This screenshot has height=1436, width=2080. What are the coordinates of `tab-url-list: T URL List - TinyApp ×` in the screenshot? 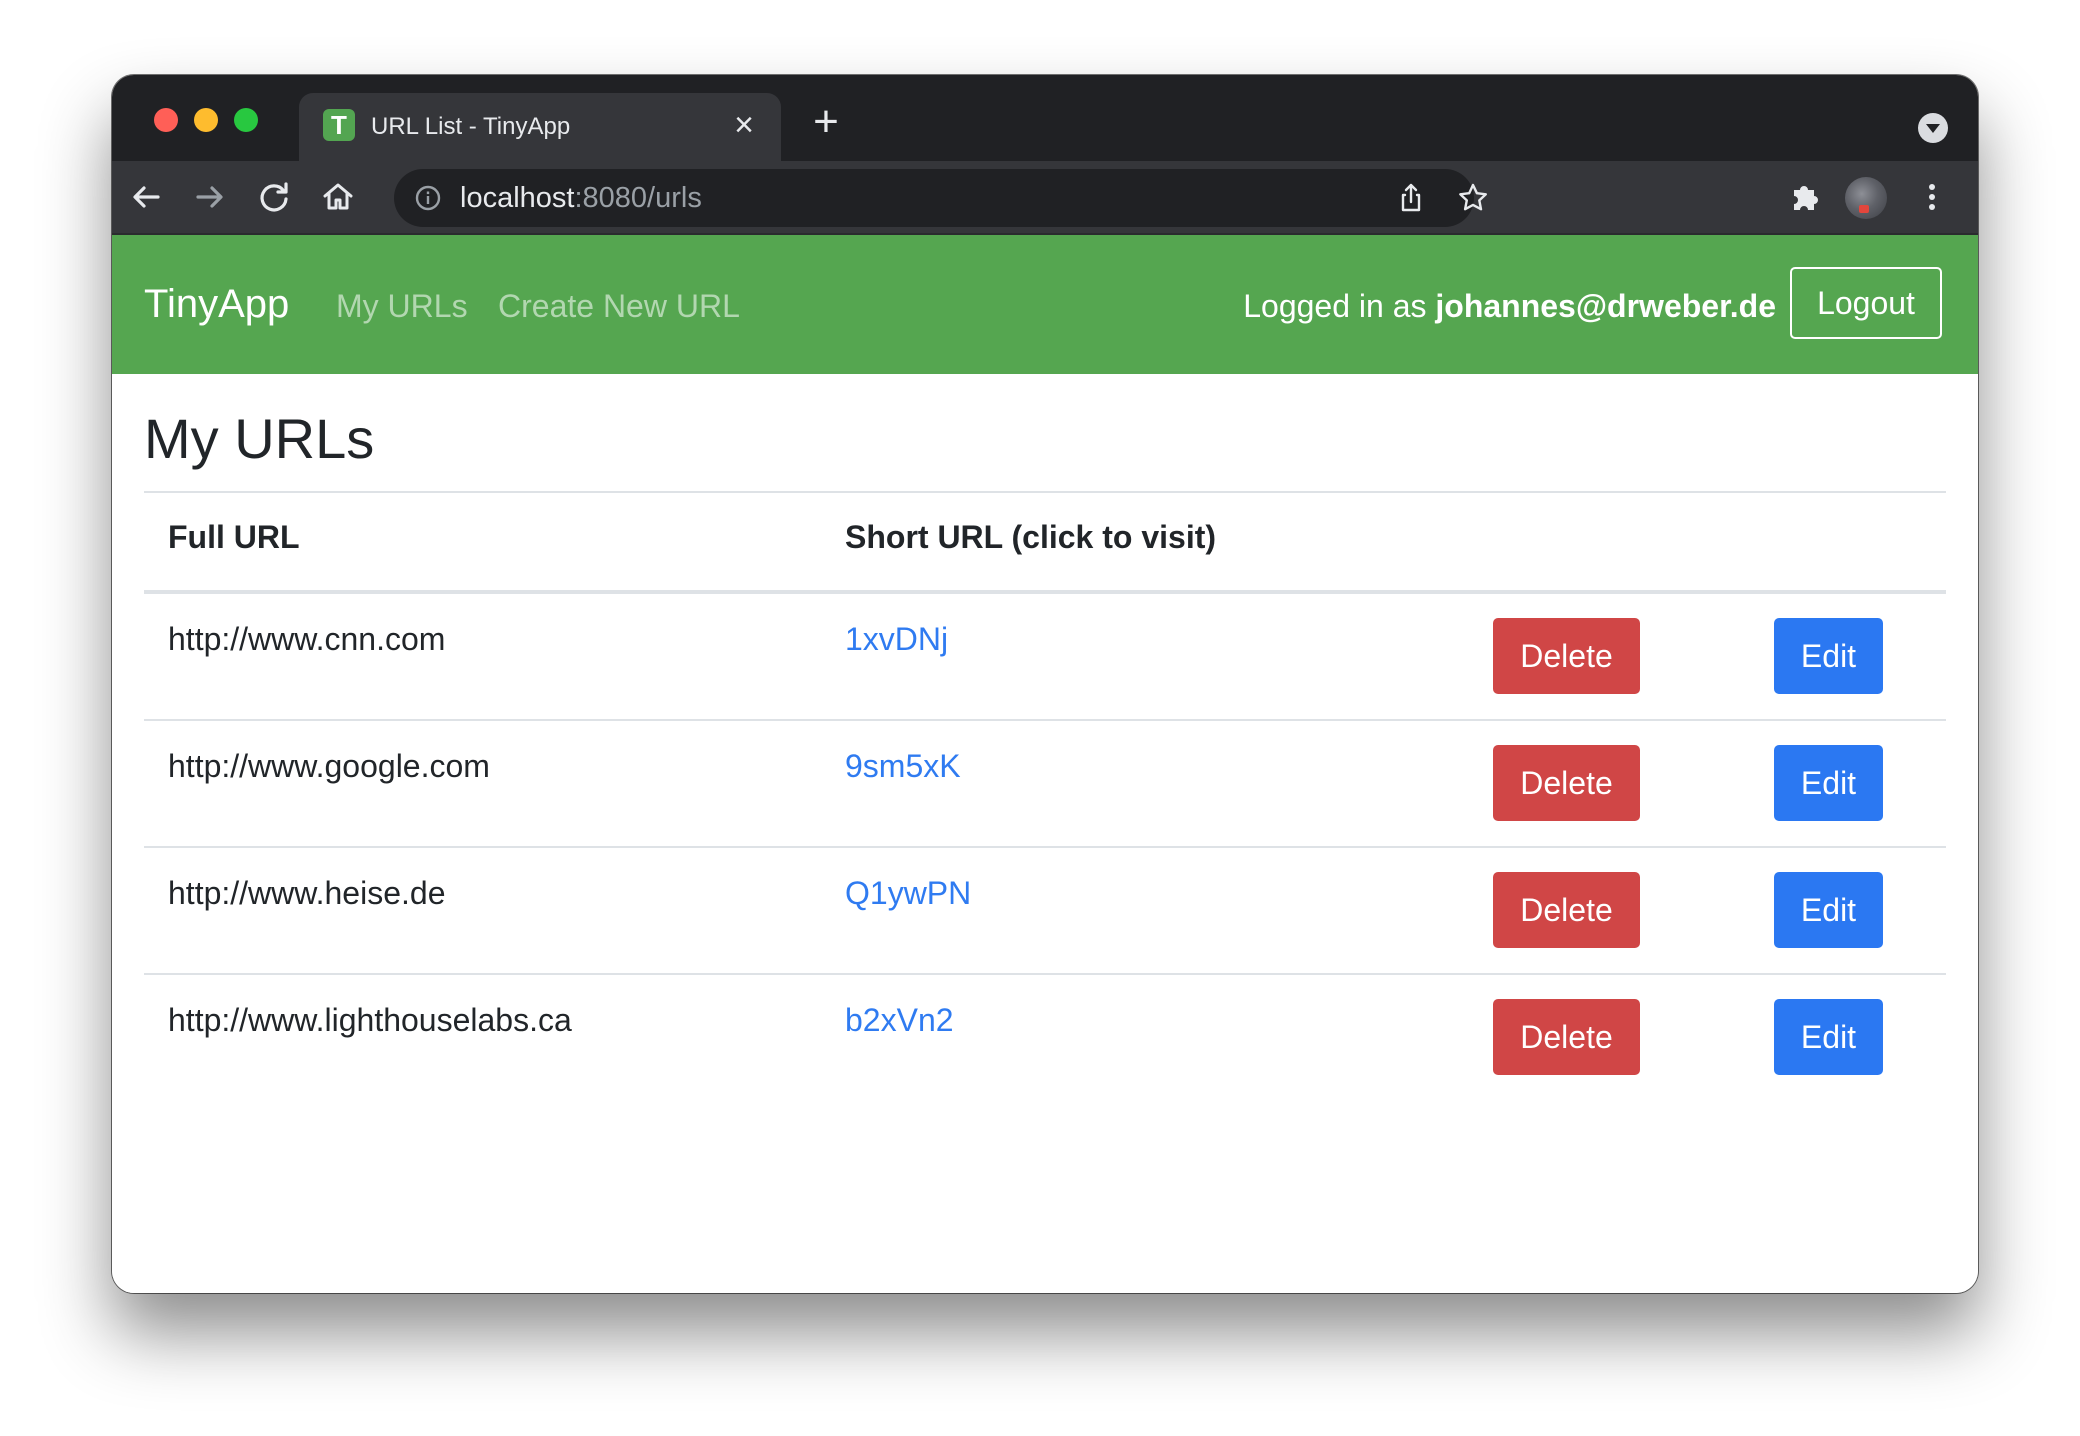 It's located at (540, 127).